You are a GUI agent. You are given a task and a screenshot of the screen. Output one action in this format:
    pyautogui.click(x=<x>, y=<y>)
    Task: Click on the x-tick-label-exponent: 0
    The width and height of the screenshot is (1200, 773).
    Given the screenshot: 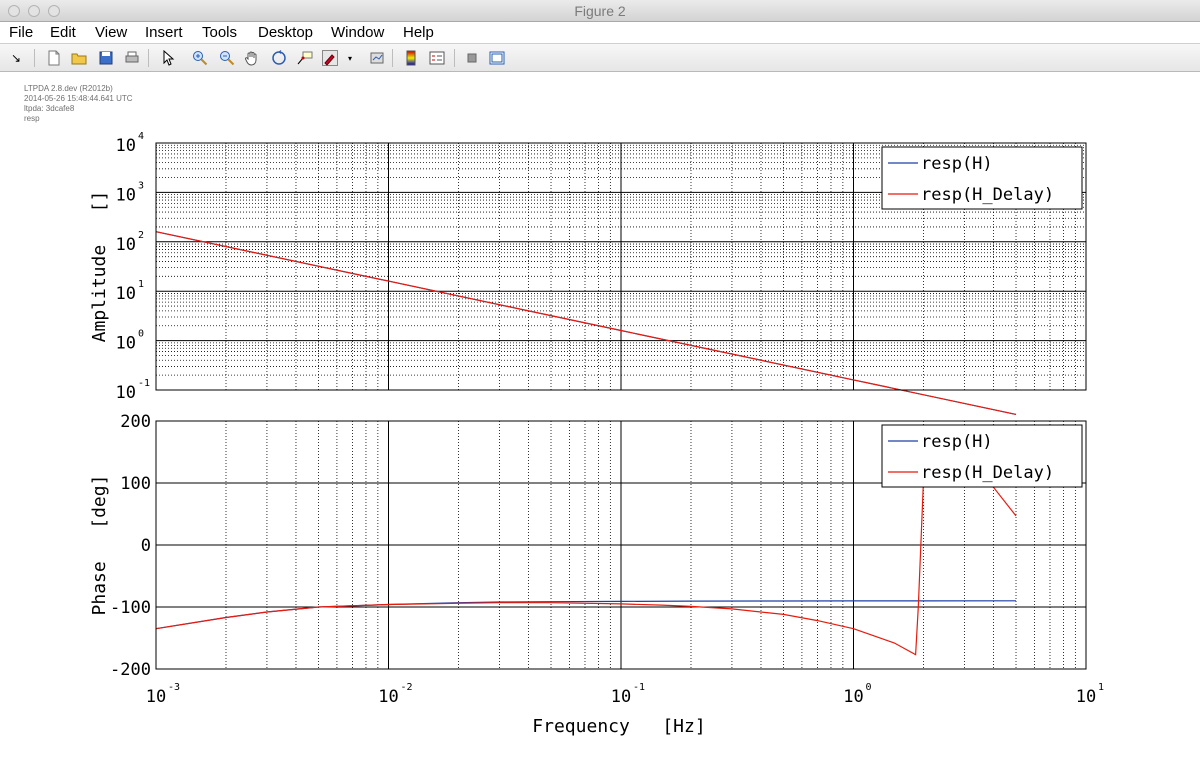 What is the action you would take?
    pyautogui.click(x=869, y=687)
    